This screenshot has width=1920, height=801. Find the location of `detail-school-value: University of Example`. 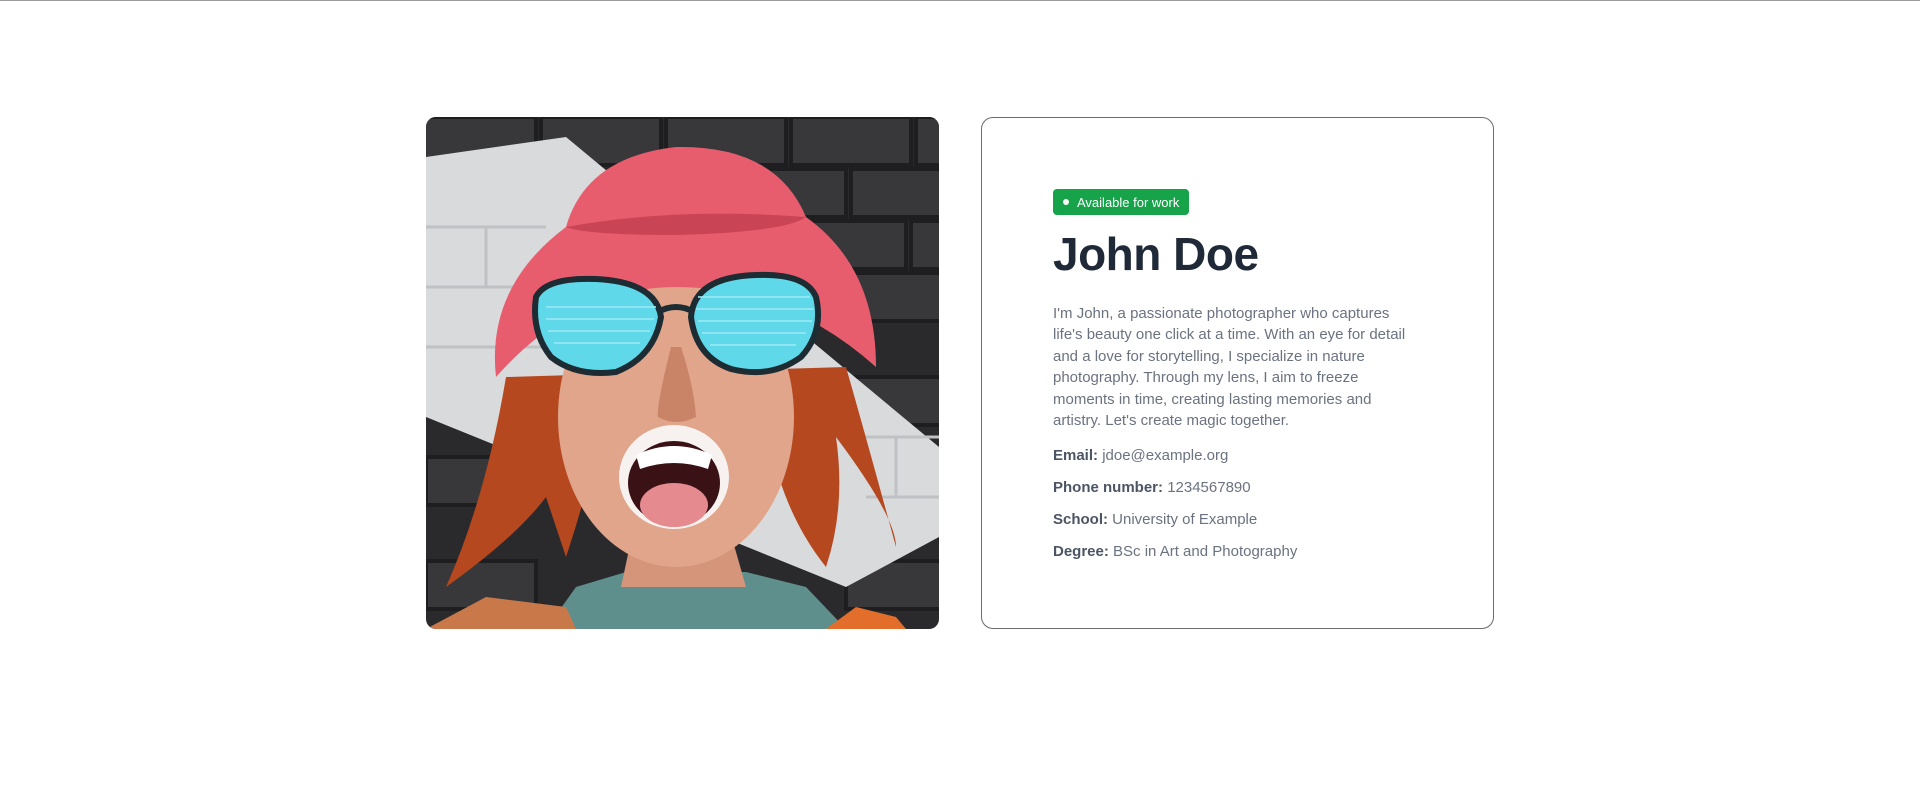

detail-school-value: University of Example is located at coordinates (1185, 520).